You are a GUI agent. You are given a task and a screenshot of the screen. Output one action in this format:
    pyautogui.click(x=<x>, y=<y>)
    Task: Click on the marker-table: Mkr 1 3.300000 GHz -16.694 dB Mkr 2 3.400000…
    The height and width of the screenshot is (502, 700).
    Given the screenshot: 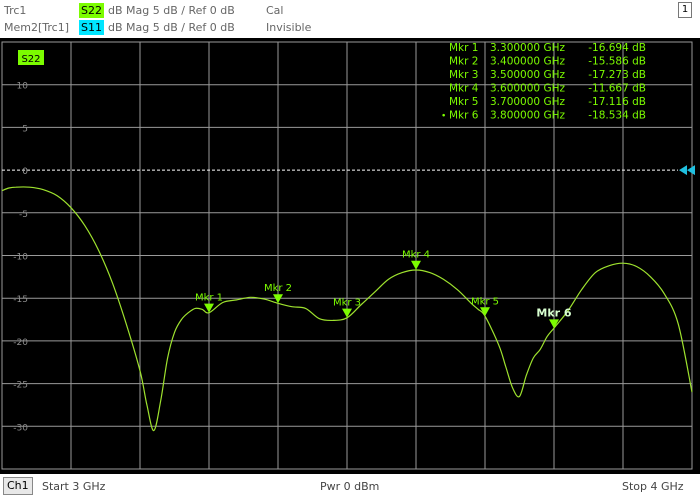 What is the action you would take?
    pyautogui.click(x=543, y=82)
    